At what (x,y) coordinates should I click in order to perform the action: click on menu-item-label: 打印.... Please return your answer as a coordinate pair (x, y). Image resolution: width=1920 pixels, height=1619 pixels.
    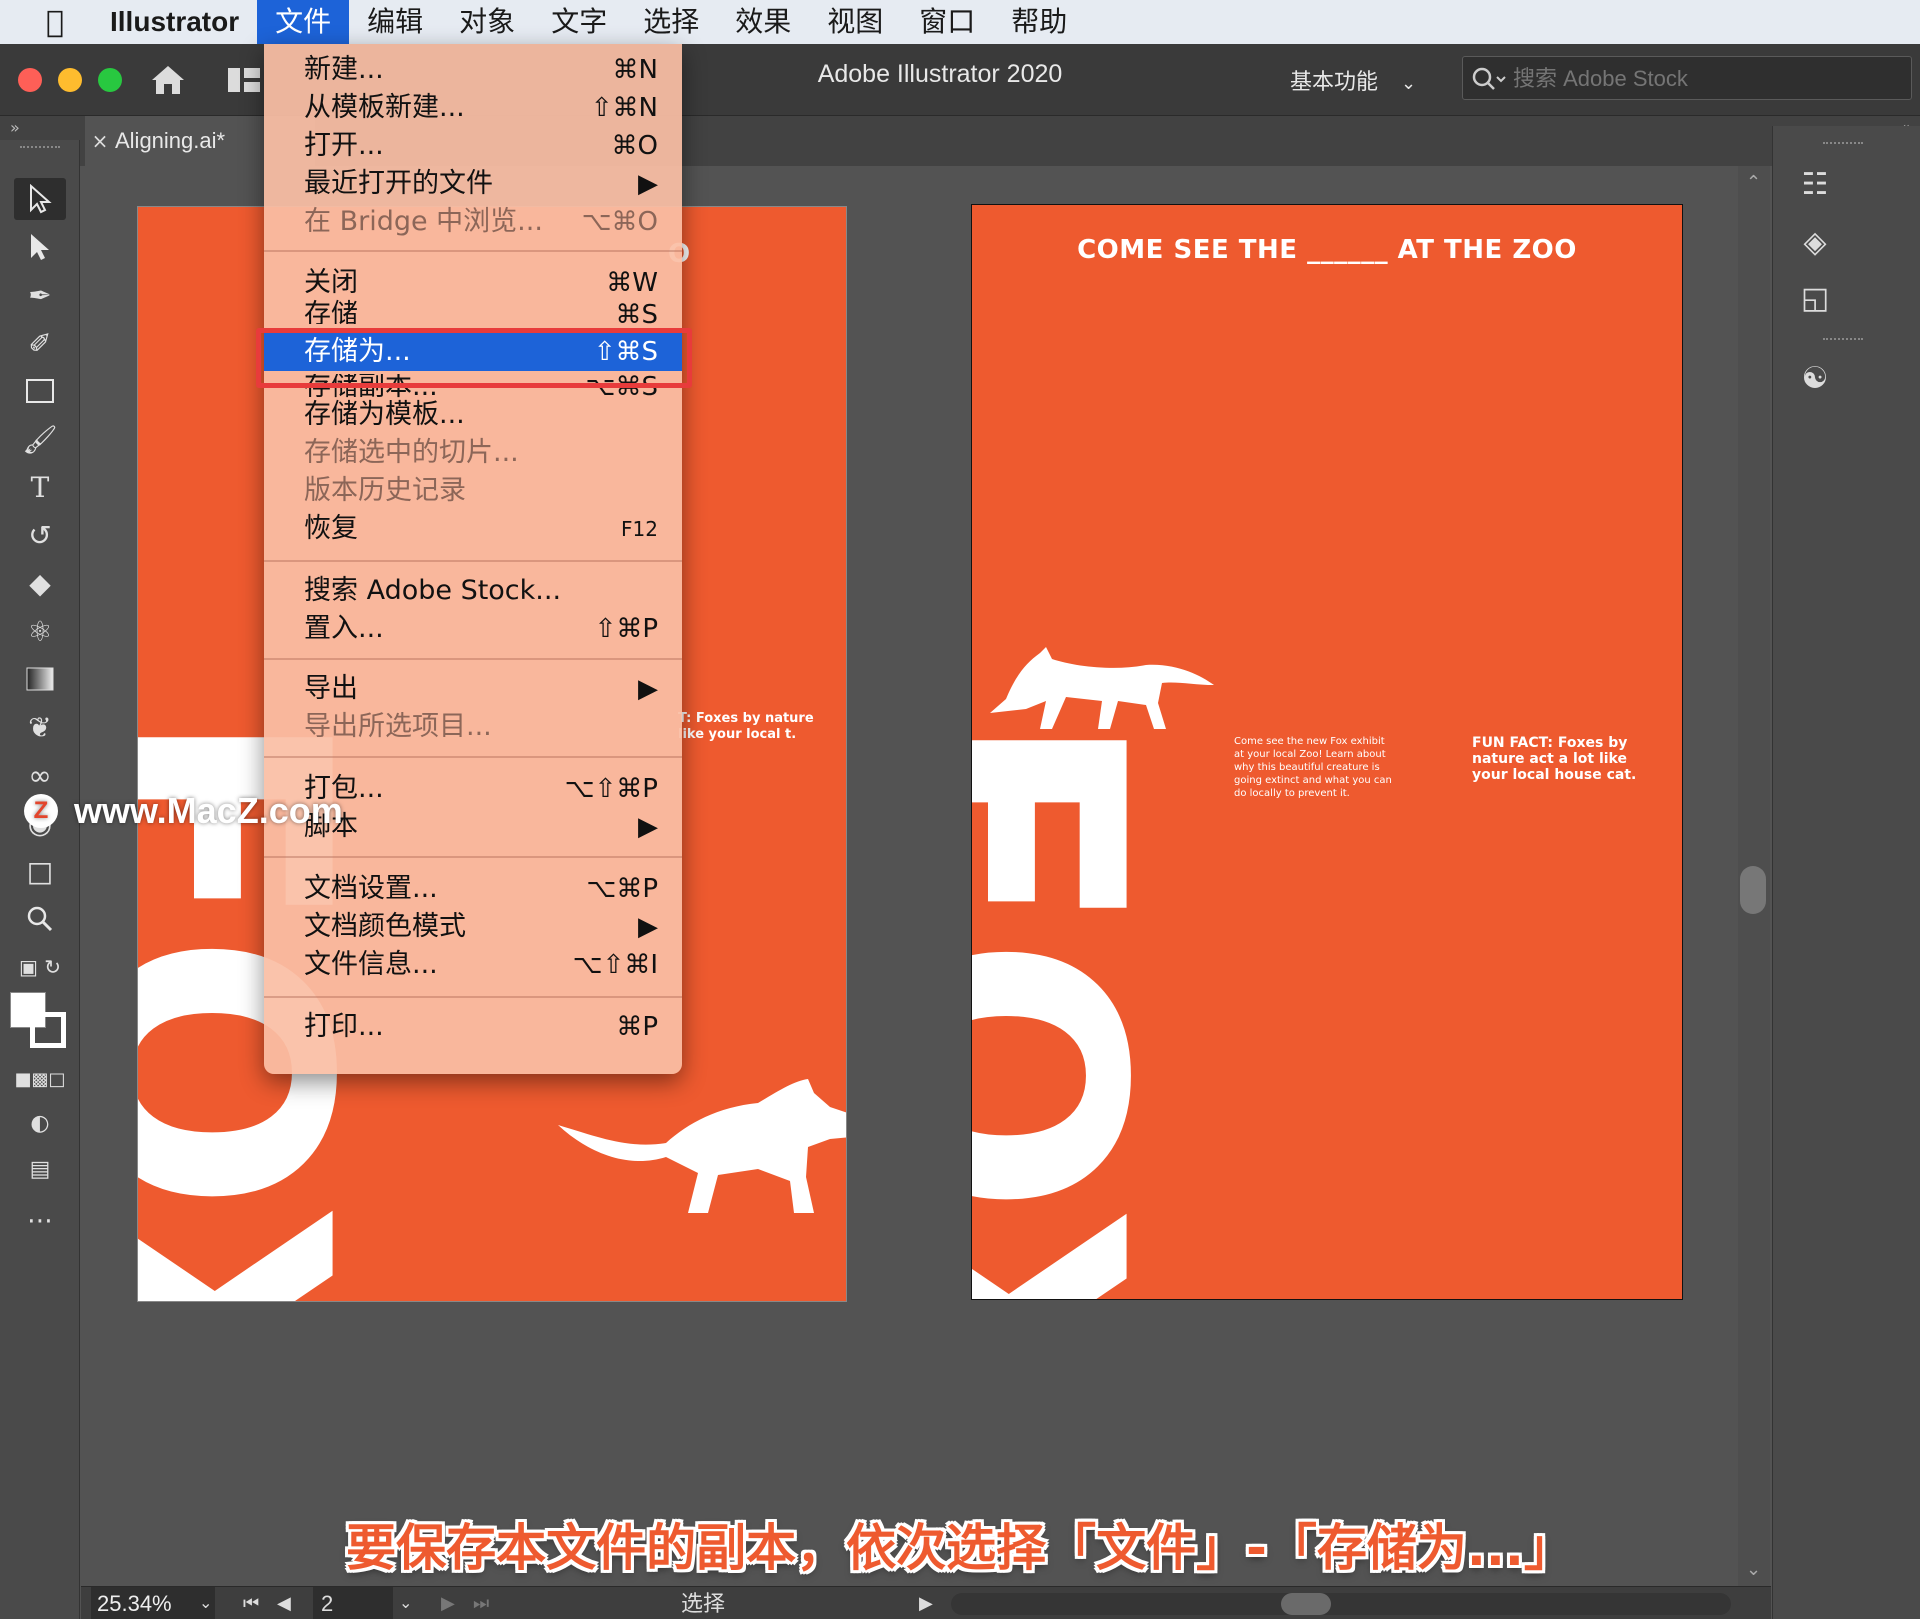
    Looking at the image, I should click on (344, 1026).